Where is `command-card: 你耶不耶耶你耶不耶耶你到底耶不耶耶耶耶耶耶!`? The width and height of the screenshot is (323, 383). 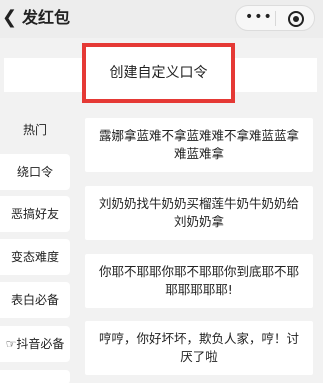
command-card: 你耶不耶耶你耶不耶耶你到底耶不耶耶耶耶耶耶! is located at coordinates (199, 281).